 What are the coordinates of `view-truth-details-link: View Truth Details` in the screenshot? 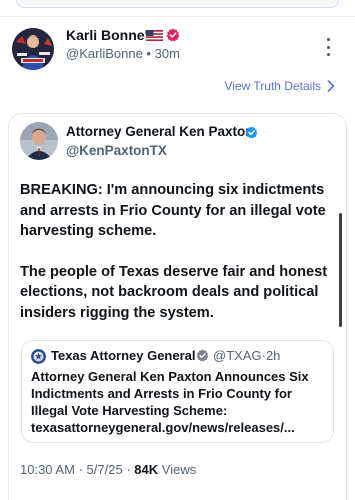 It's located at (280, 86).